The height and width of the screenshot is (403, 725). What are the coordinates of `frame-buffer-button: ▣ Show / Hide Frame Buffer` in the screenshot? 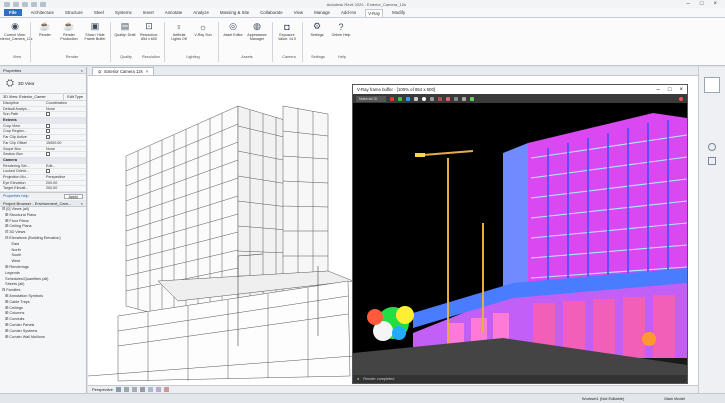 It's located at (95, 31).